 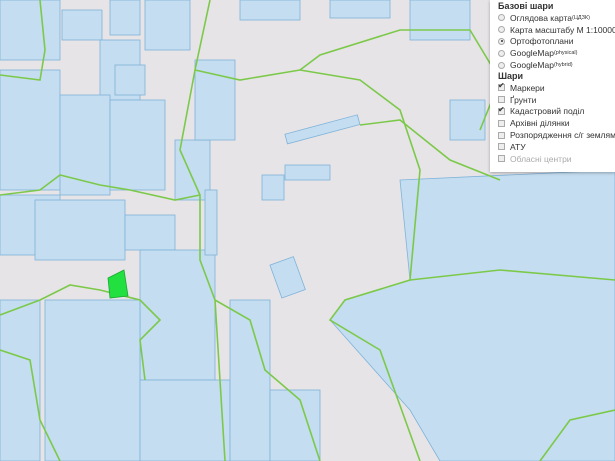 What do you see at coordinates (556, 100) in the screenshot?
I see `layer-option: Ґрунти` at bounding box center [556, 100].